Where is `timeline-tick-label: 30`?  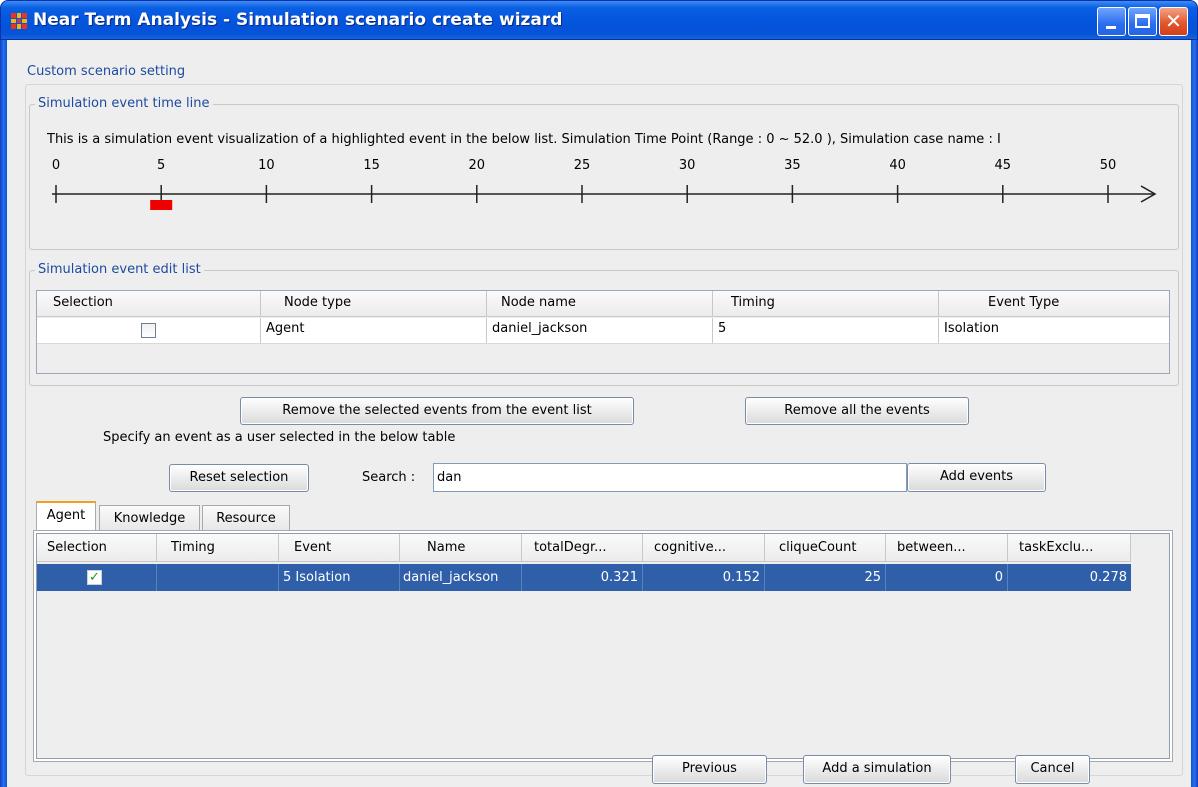
timeline-tick-label: 30 is located at coordinates (687, 165).